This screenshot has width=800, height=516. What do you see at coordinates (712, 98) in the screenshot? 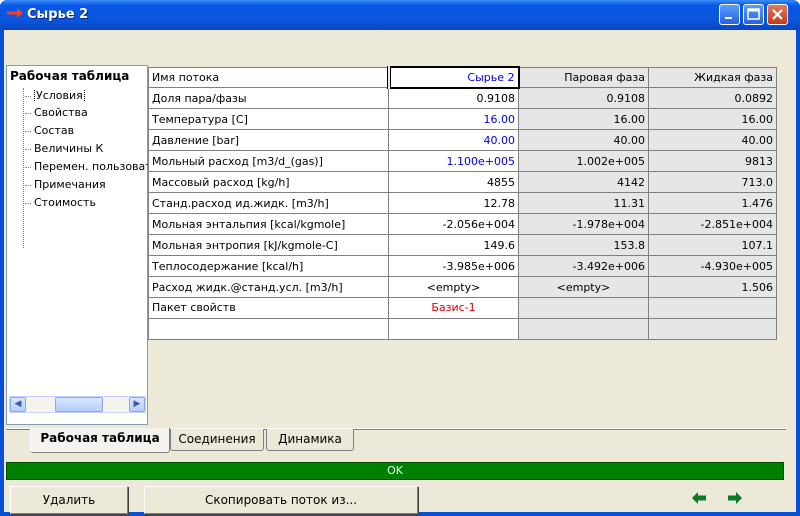
I see `cell-liquid: 0.0892` at bounding box center [712, 98].